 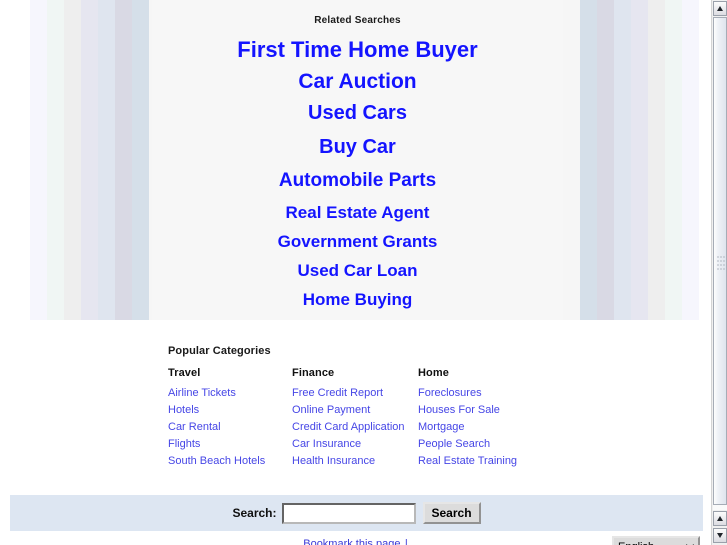 What do you see at coordinates (480, 410) in the screenshot?
I see `category-link: Houses For Sale` at bounding box center [480, 410].